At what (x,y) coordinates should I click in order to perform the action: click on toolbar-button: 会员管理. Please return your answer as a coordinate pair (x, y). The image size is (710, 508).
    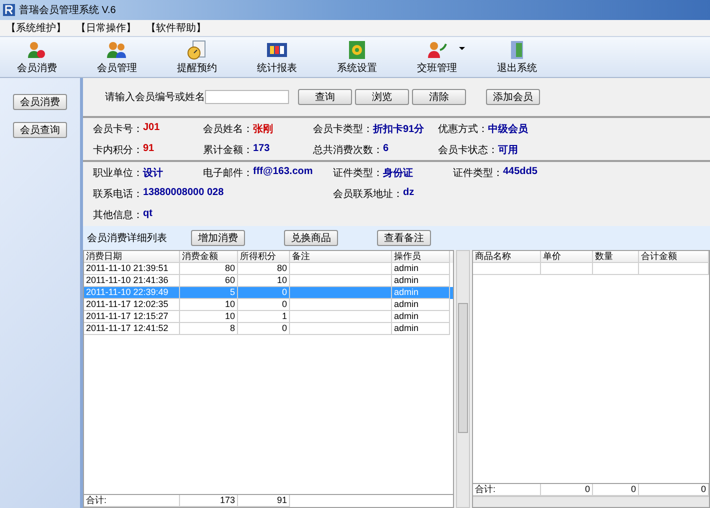
    Looking at the image, I should click on (117, 57).